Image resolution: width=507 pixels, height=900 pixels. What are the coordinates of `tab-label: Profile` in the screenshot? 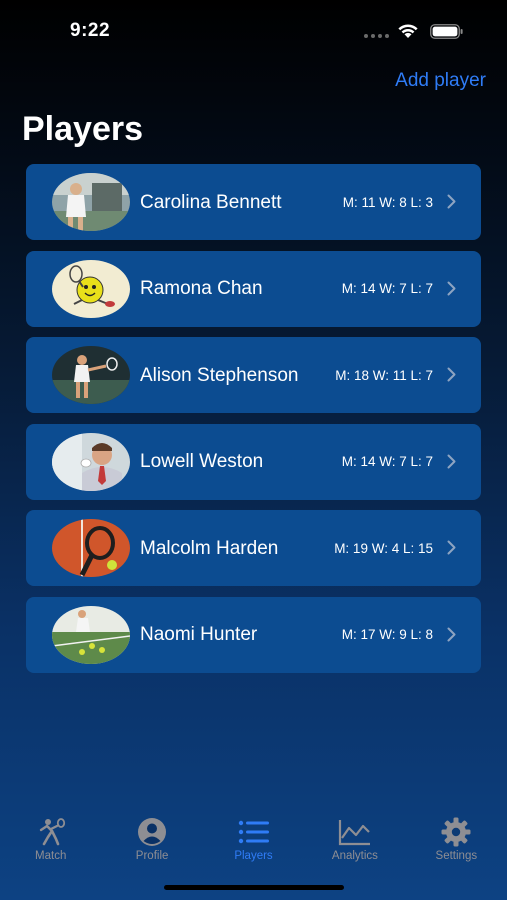 It's located at (152, 856).